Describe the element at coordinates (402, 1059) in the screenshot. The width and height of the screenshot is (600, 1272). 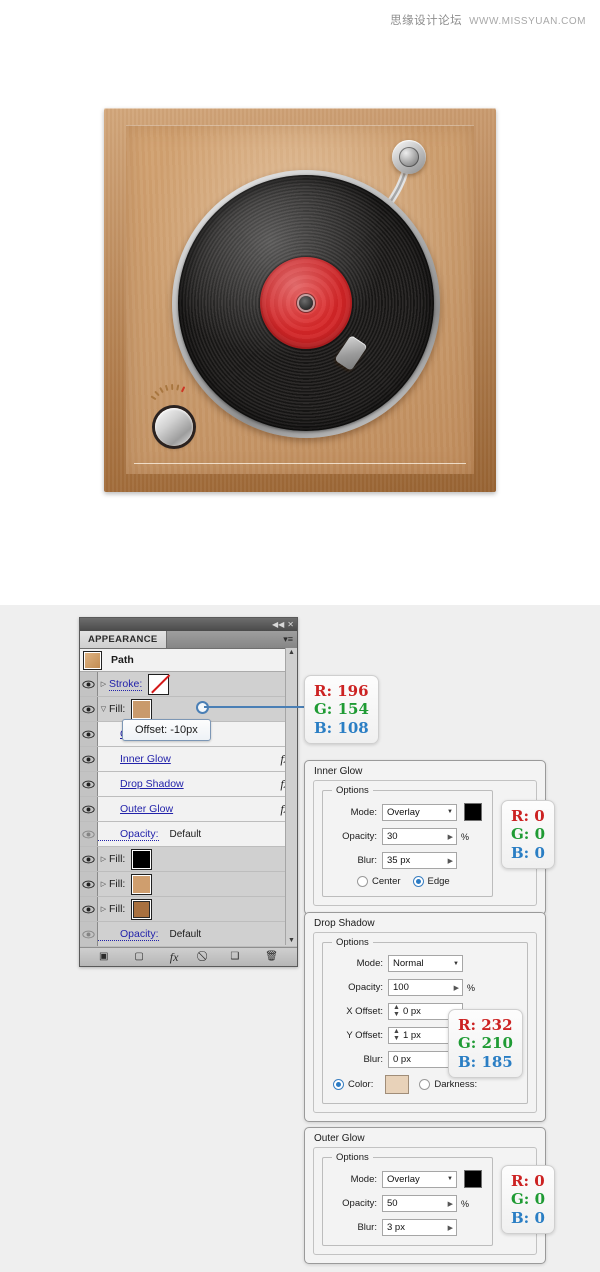
I see `blur-value: 0 px` at that location.